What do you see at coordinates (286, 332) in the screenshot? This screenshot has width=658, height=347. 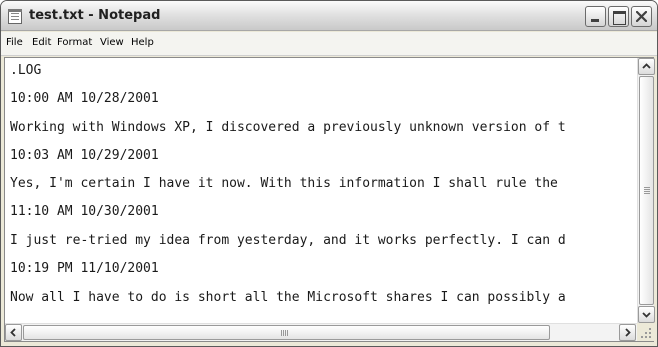 I see `horizontal-scroll-thumb` at bounding box center [286, 332].